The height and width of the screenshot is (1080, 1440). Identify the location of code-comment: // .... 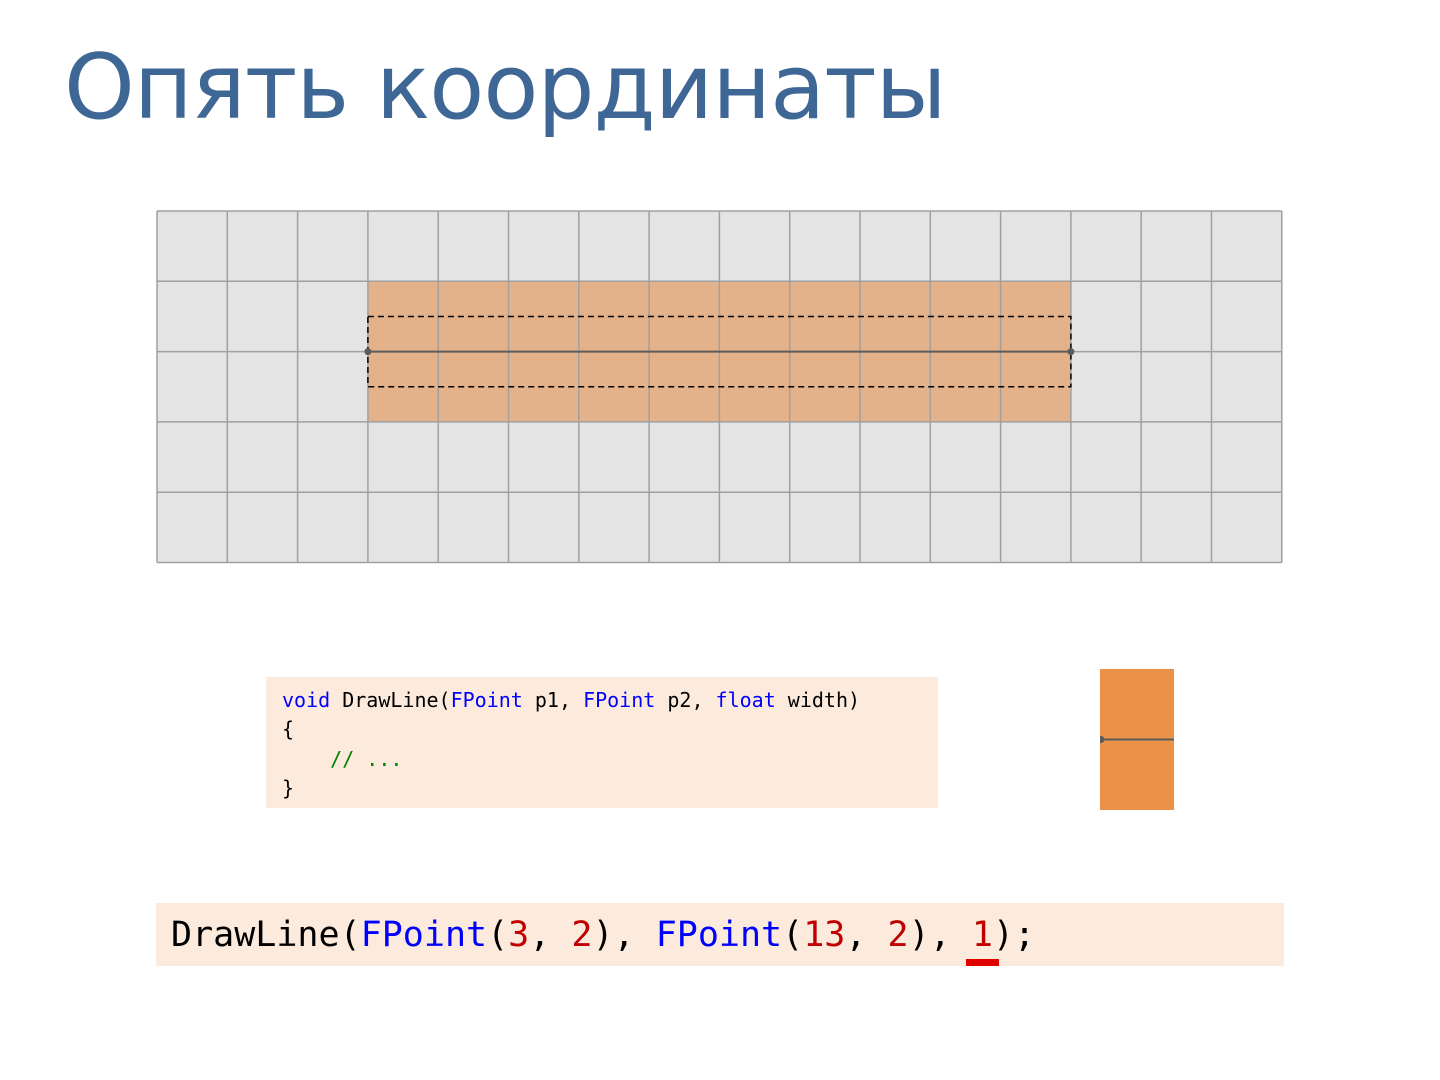
(366, 758).